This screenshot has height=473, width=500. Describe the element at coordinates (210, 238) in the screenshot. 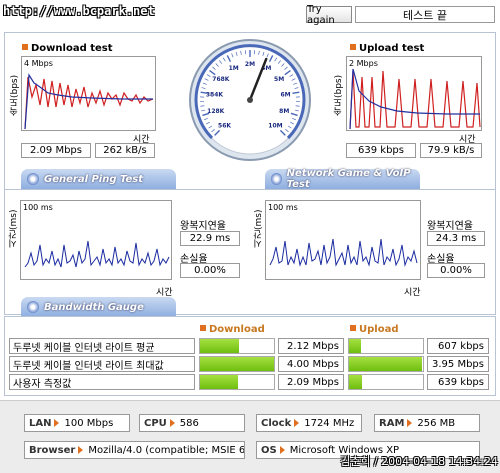

I see `ping-left-latency: 22.9 ms` at that location.